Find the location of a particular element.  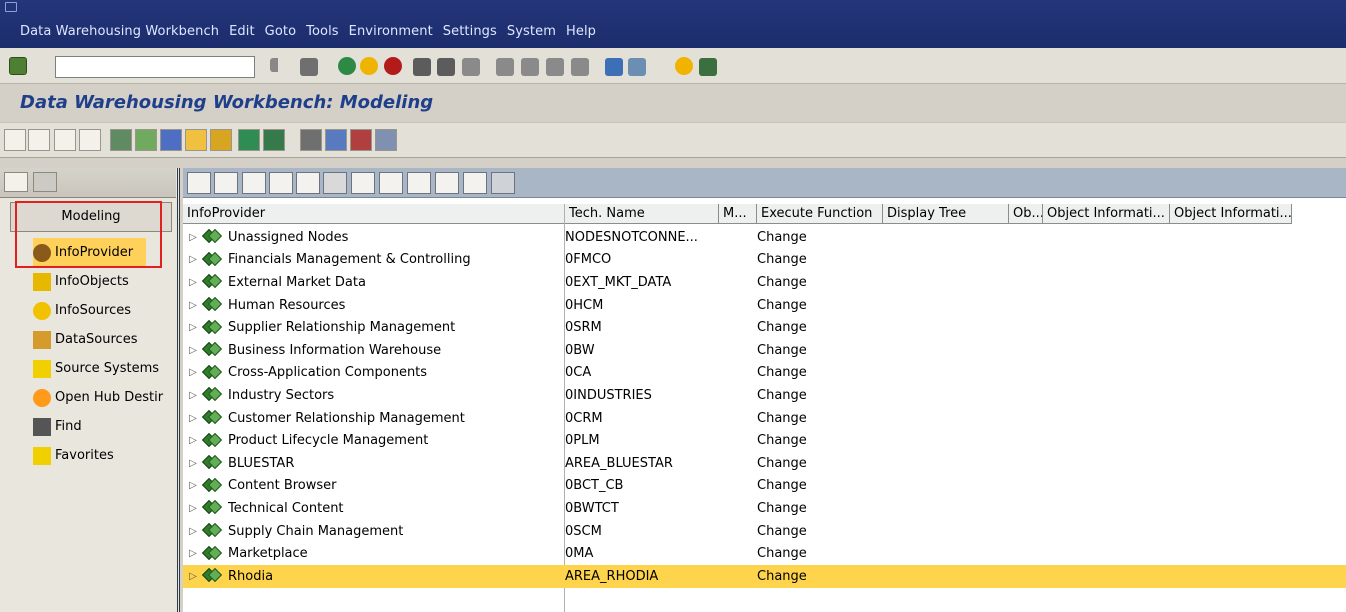

navigation-toggle-button is located at coordinates (16, 182).